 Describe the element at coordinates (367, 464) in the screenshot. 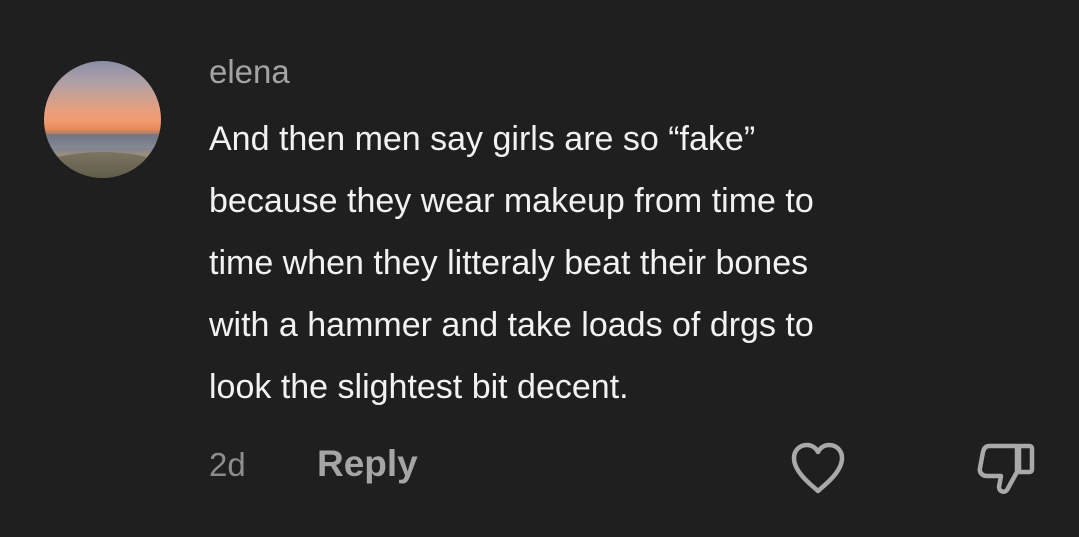

I see `reply-button: Reply` at that location.